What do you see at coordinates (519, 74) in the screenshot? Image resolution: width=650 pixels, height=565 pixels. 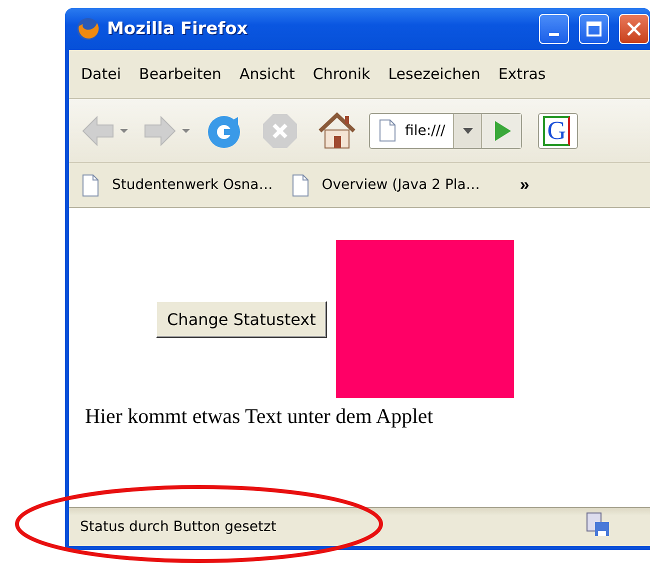 I see `menu-item: Extras` at bounding box center [519, 74].